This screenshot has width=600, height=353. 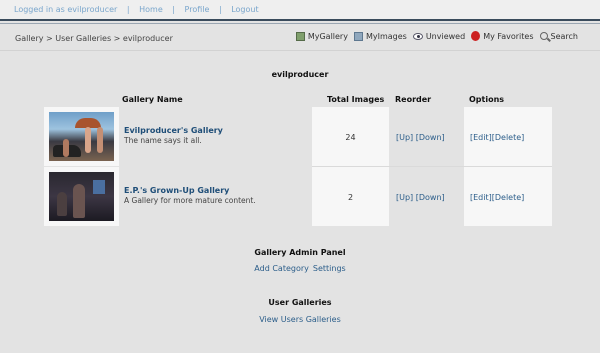 What do you see at coordinates (300, 23) in the screenshot?
I see `header-rule-thin` at bounding box center [300, 23].